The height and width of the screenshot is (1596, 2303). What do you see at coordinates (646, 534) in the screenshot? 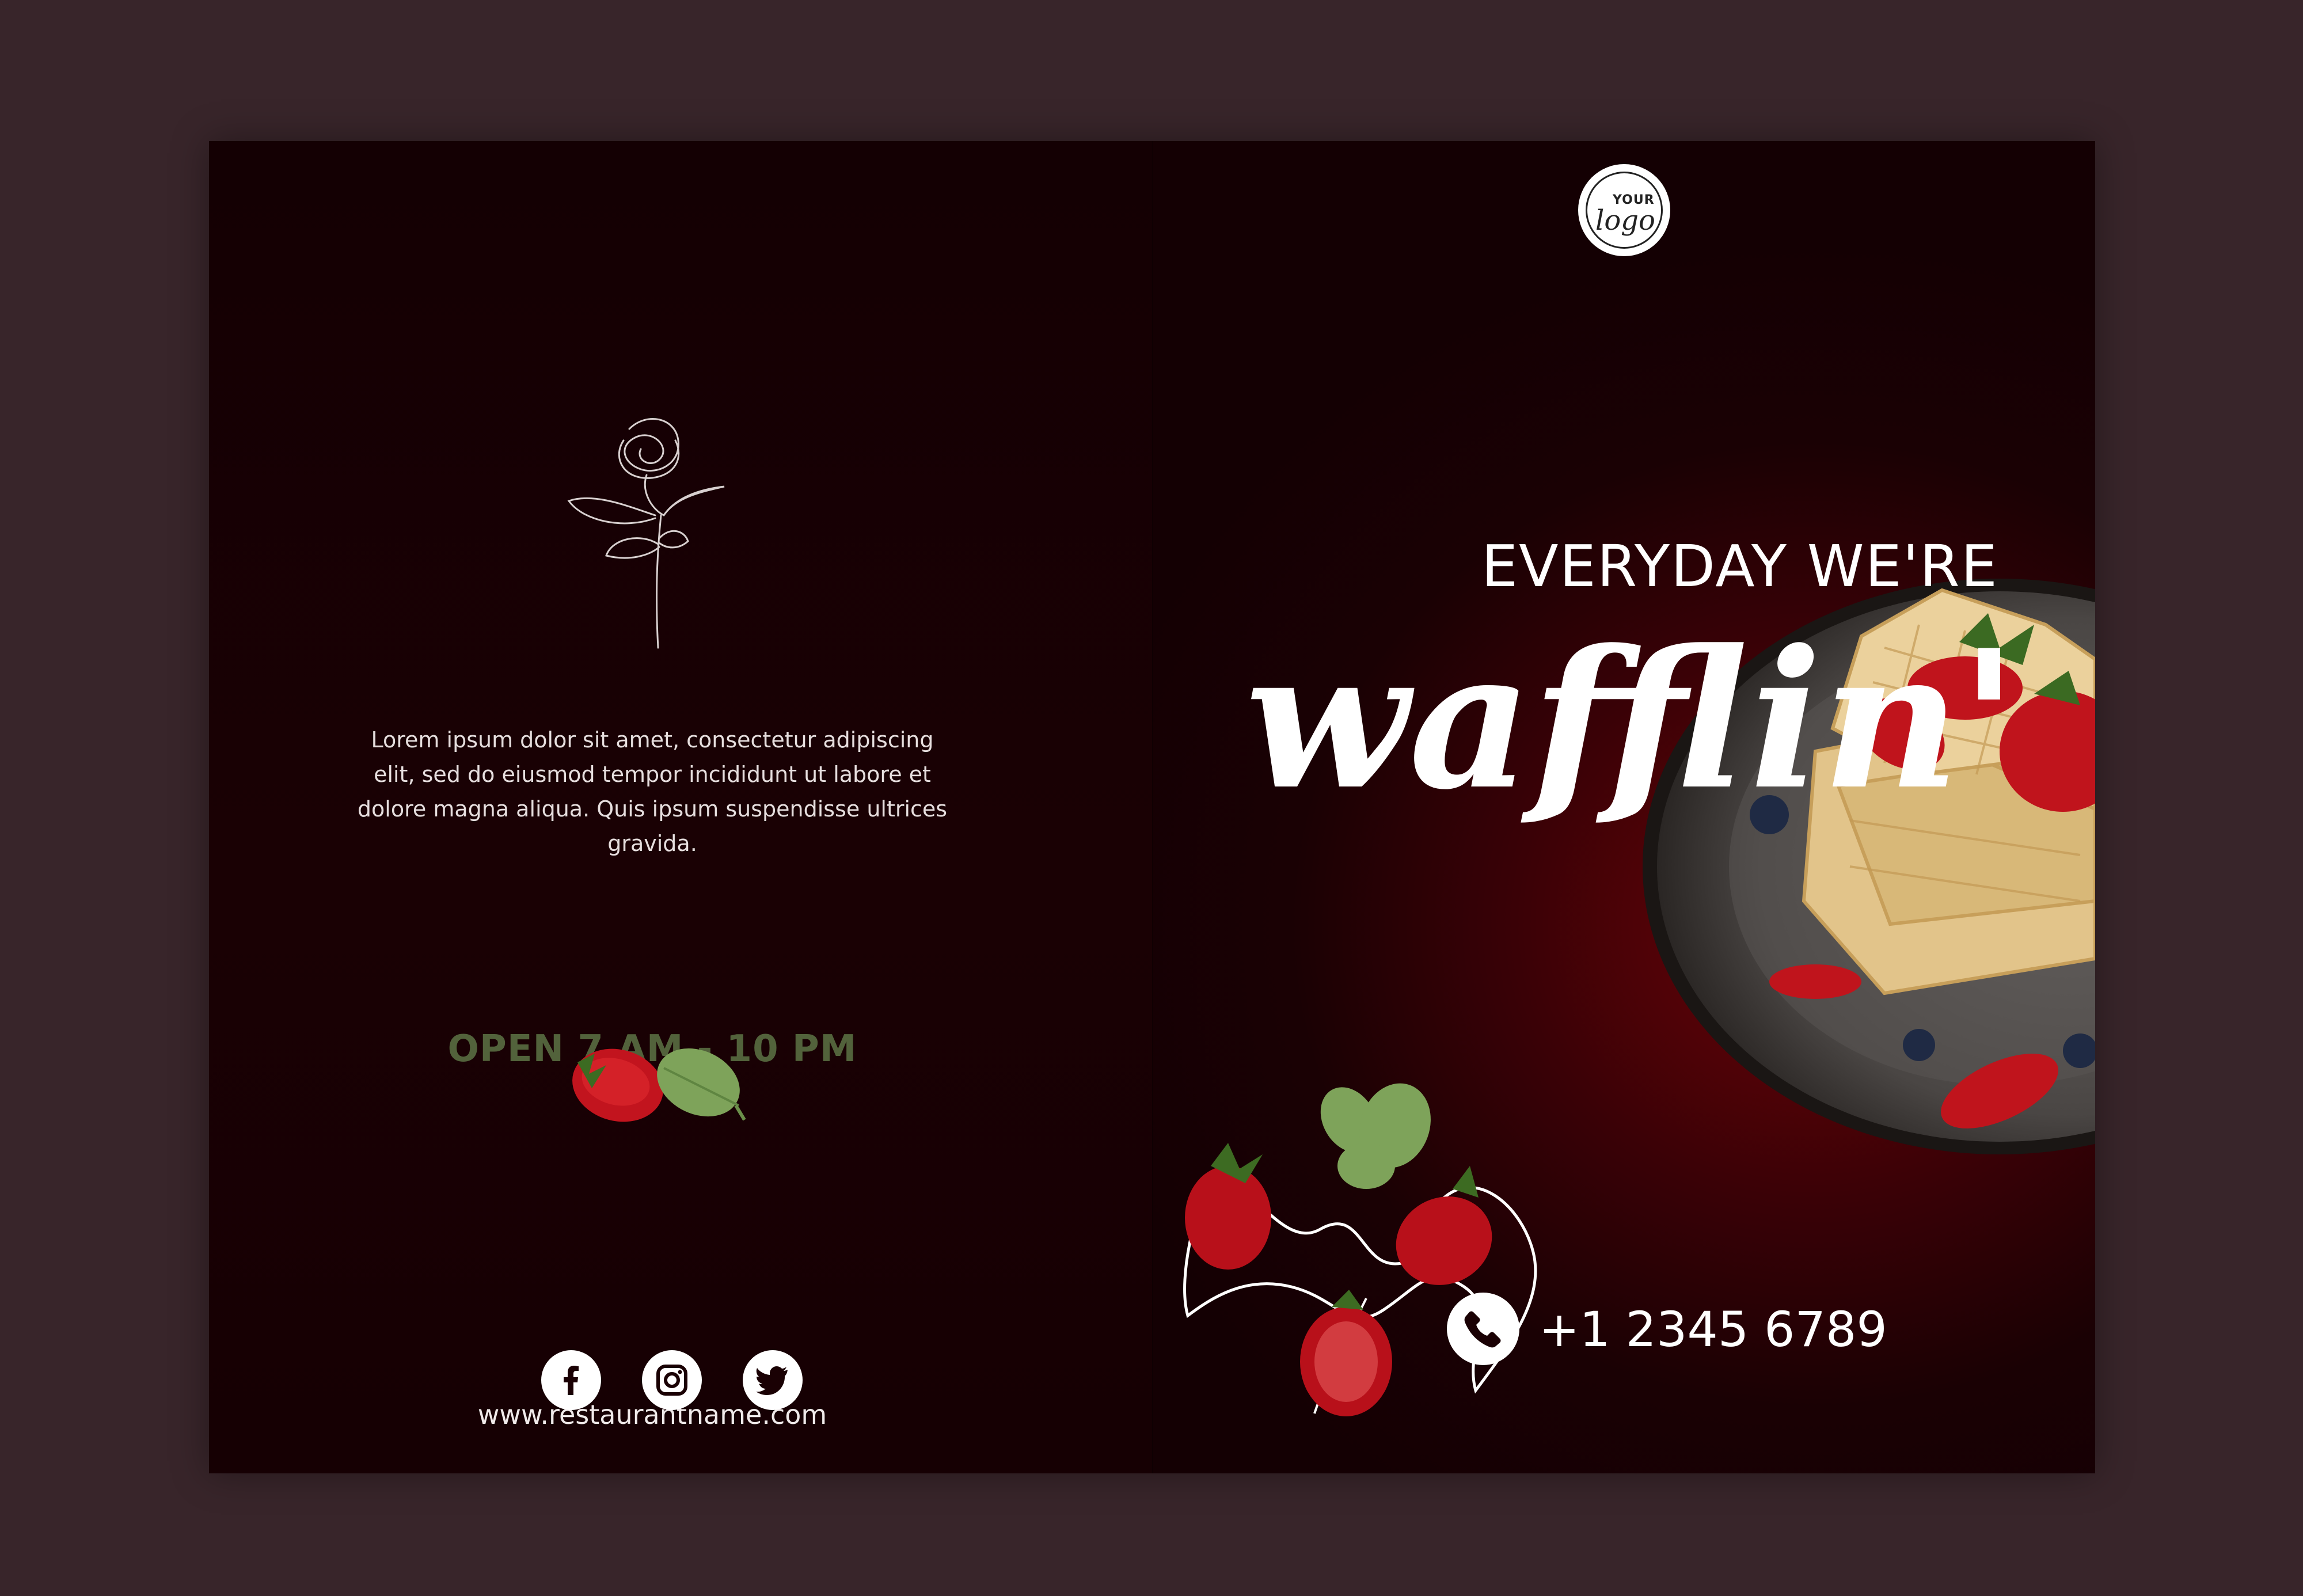
I see `rose-line-art` at bounding box center [646, 534].